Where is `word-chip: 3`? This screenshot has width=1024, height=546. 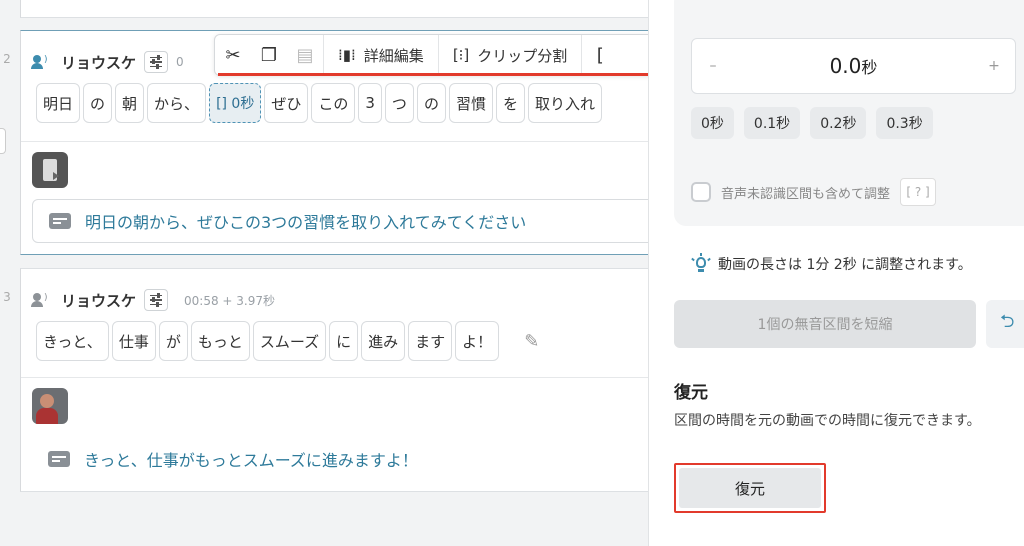 word-chip: 3 is located at coordinates (370, 103).